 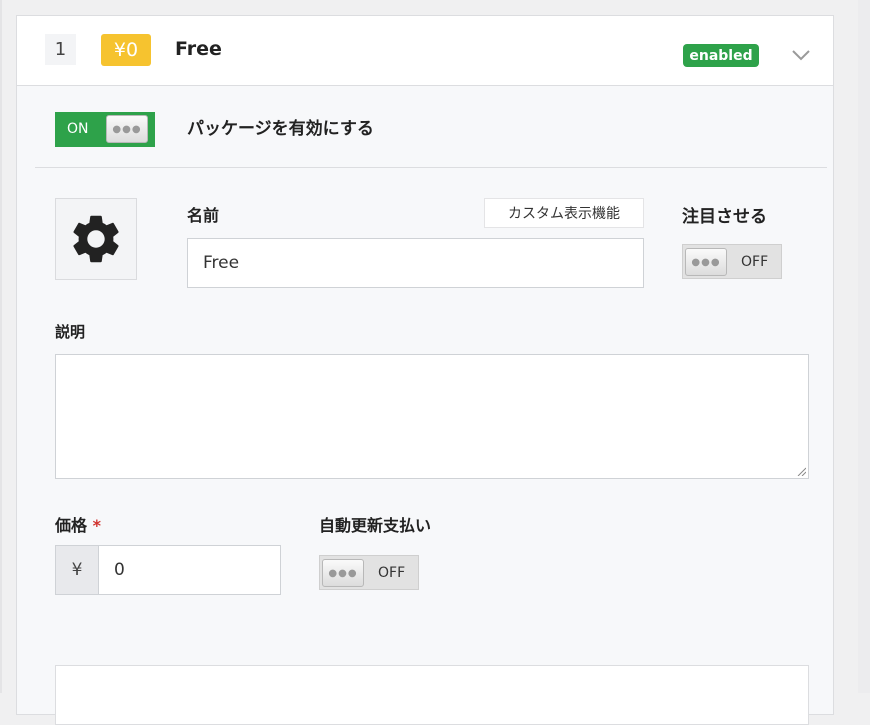 I want to click on page-edge, so click(x=1, y=346).